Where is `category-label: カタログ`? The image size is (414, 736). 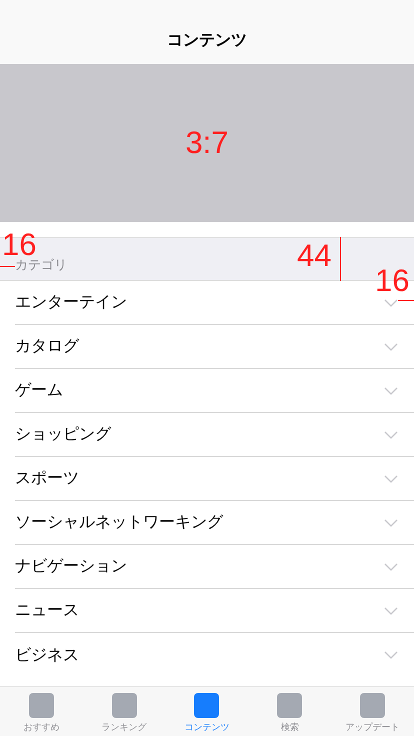
category-label: カタログ is located at coordinates (47, 346).